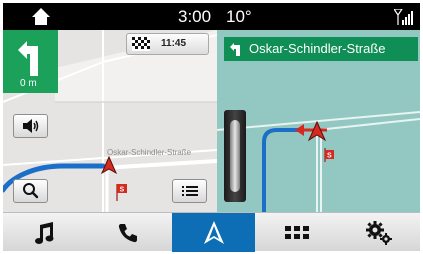  I want to click on phone-icon, so click(127, 232).